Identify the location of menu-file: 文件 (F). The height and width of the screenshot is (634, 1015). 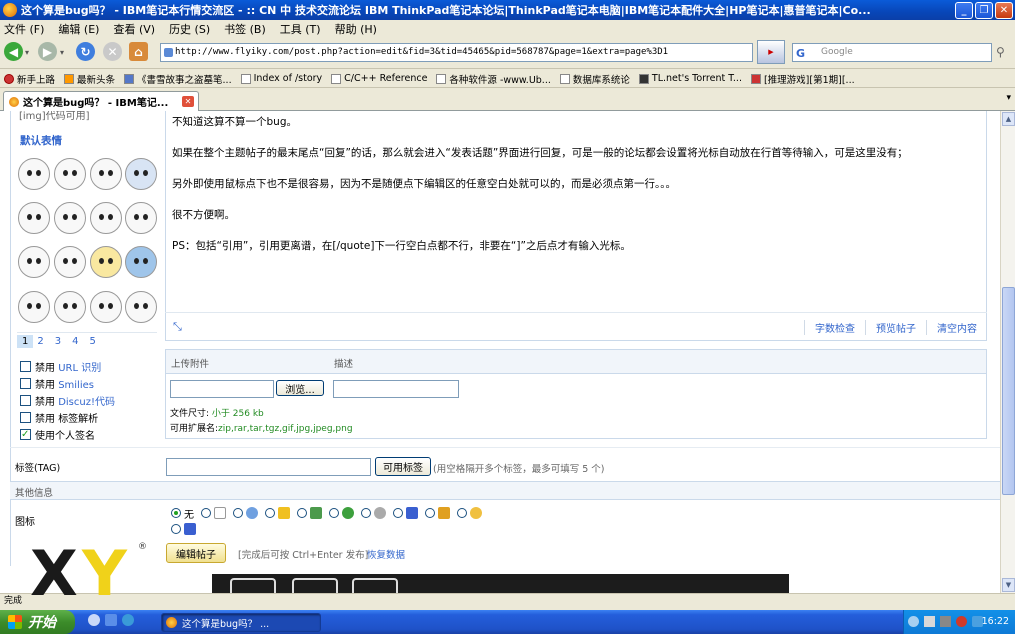
(24, 29).